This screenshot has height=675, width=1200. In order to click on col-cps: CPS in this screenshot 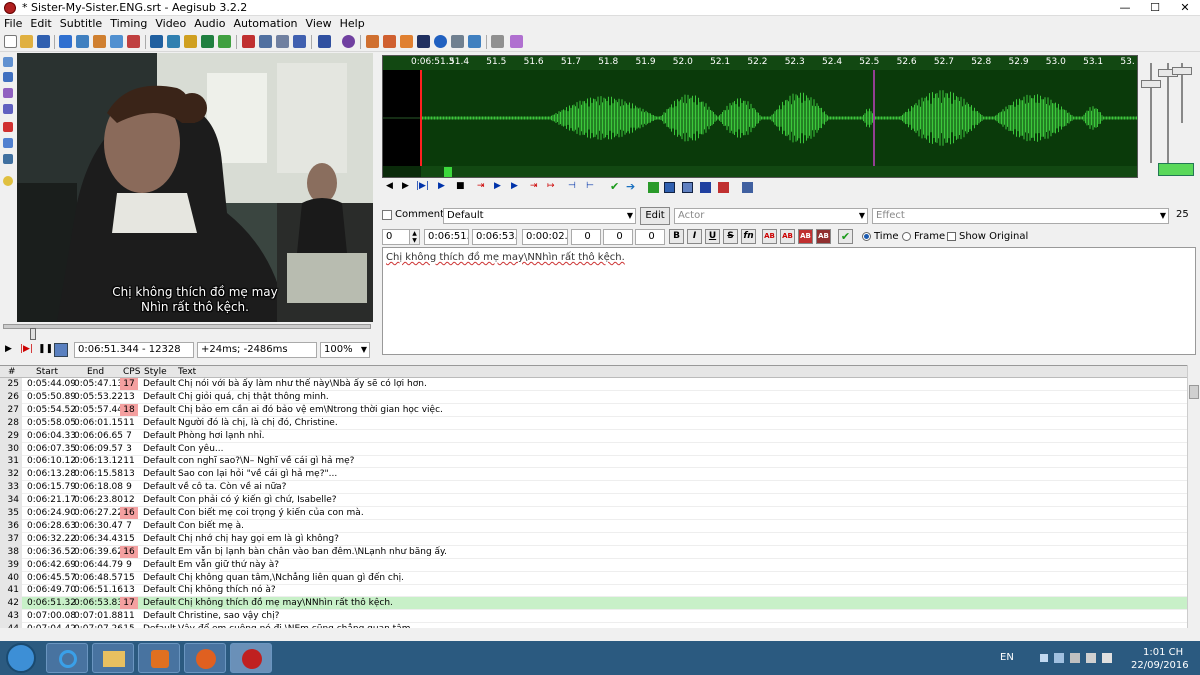, I will do `click(131, 372)`.